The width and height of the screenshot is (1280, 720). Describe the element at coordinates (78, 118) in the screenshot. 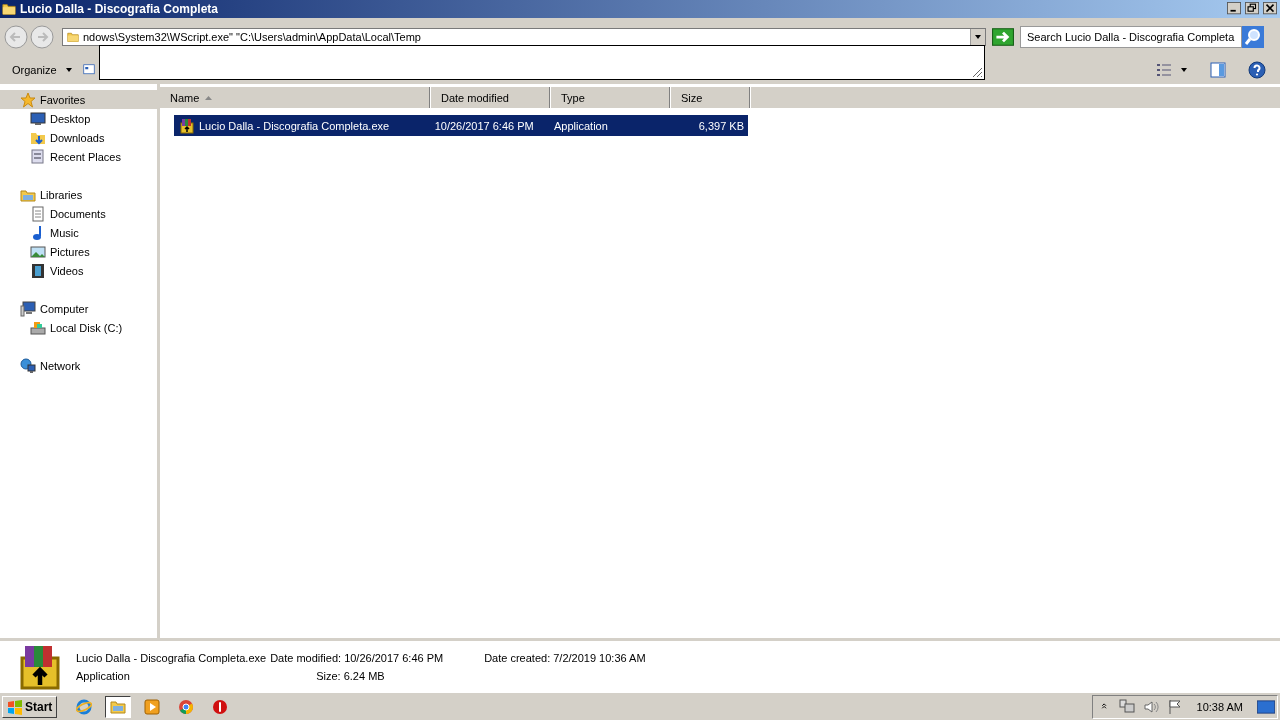

I see `sidebar-item: Desktop` at that location.